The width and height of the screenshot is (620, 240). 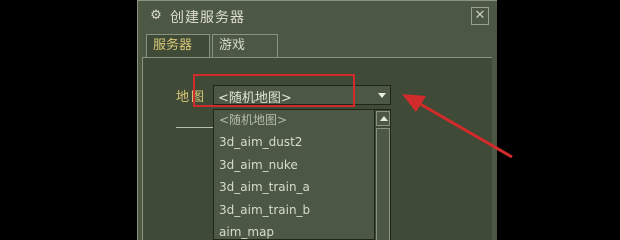 I want to click on arrow-shaft, so click(x=463, y=129).